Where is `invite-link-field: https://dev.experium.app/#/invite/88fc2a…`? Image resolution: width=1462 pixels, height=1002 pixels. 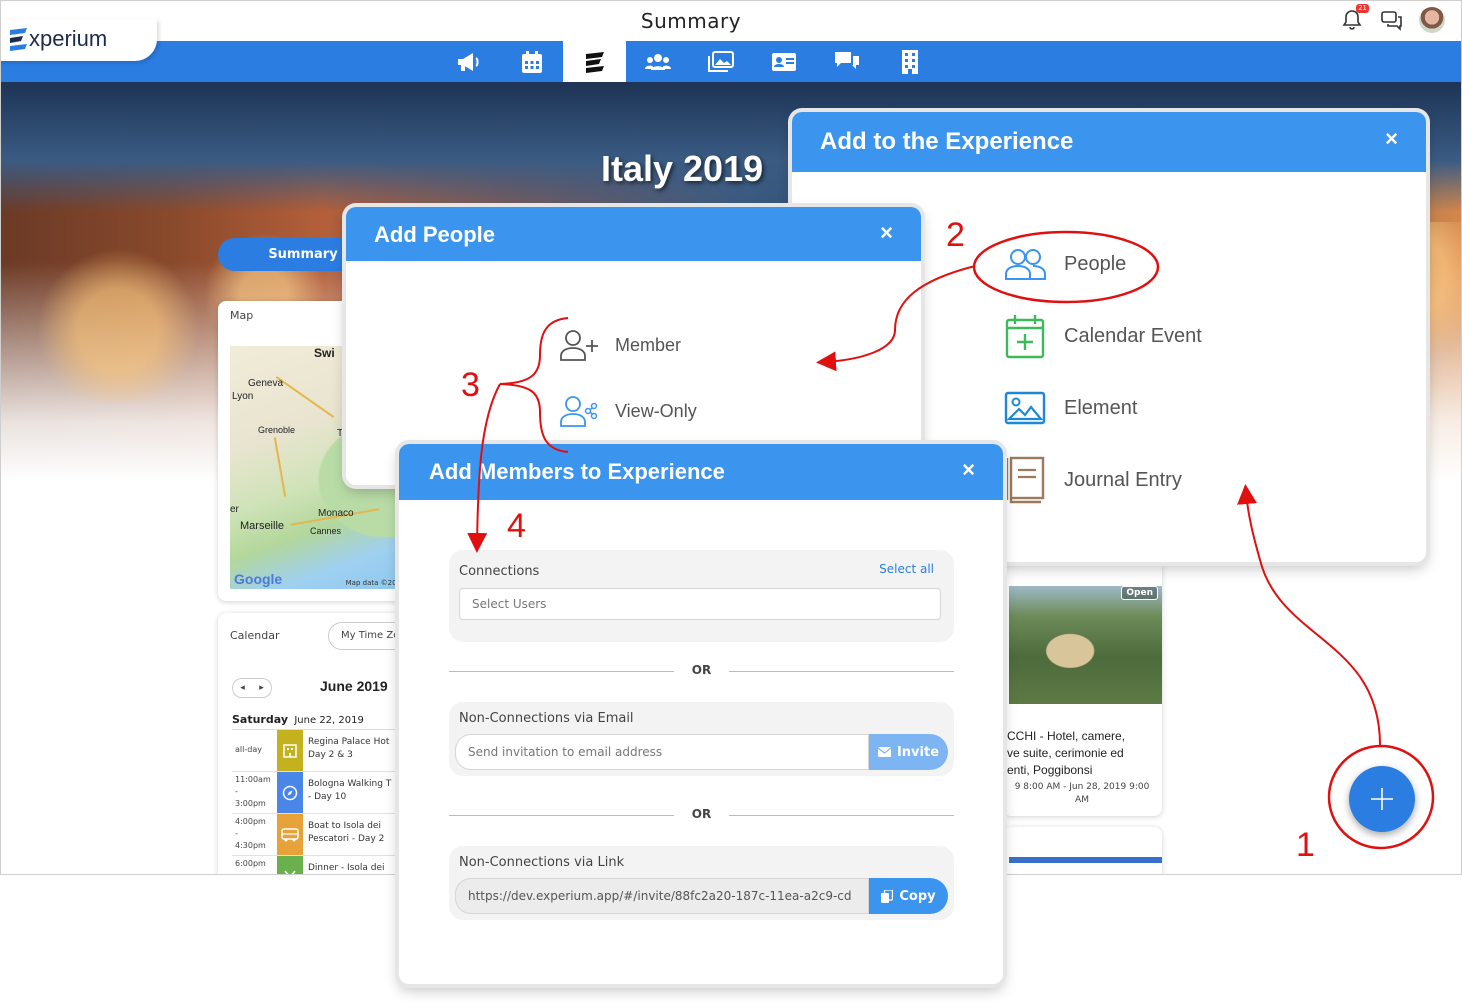
invite-link-field: https://dev.experium.app/#/invite/88fc2a… is located at coordinates (662, 896).